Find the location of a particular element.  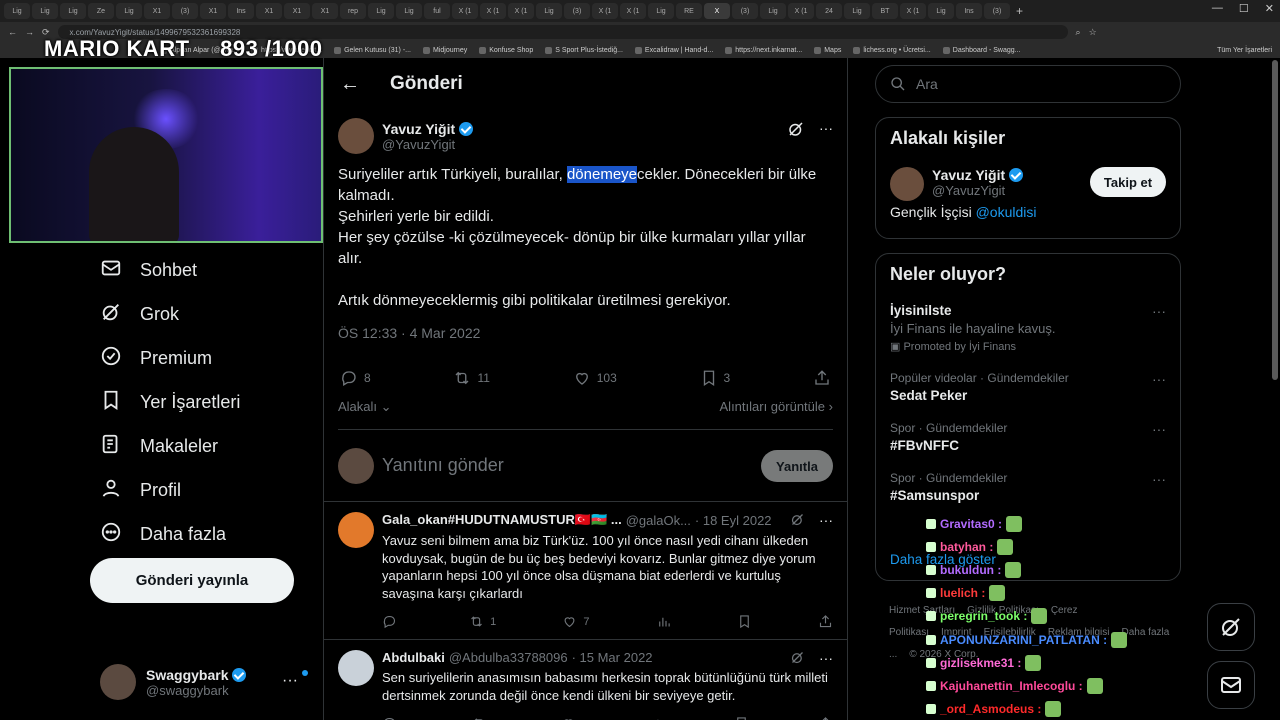

star-icon: ☆ is located at coordinates (1093, 32).